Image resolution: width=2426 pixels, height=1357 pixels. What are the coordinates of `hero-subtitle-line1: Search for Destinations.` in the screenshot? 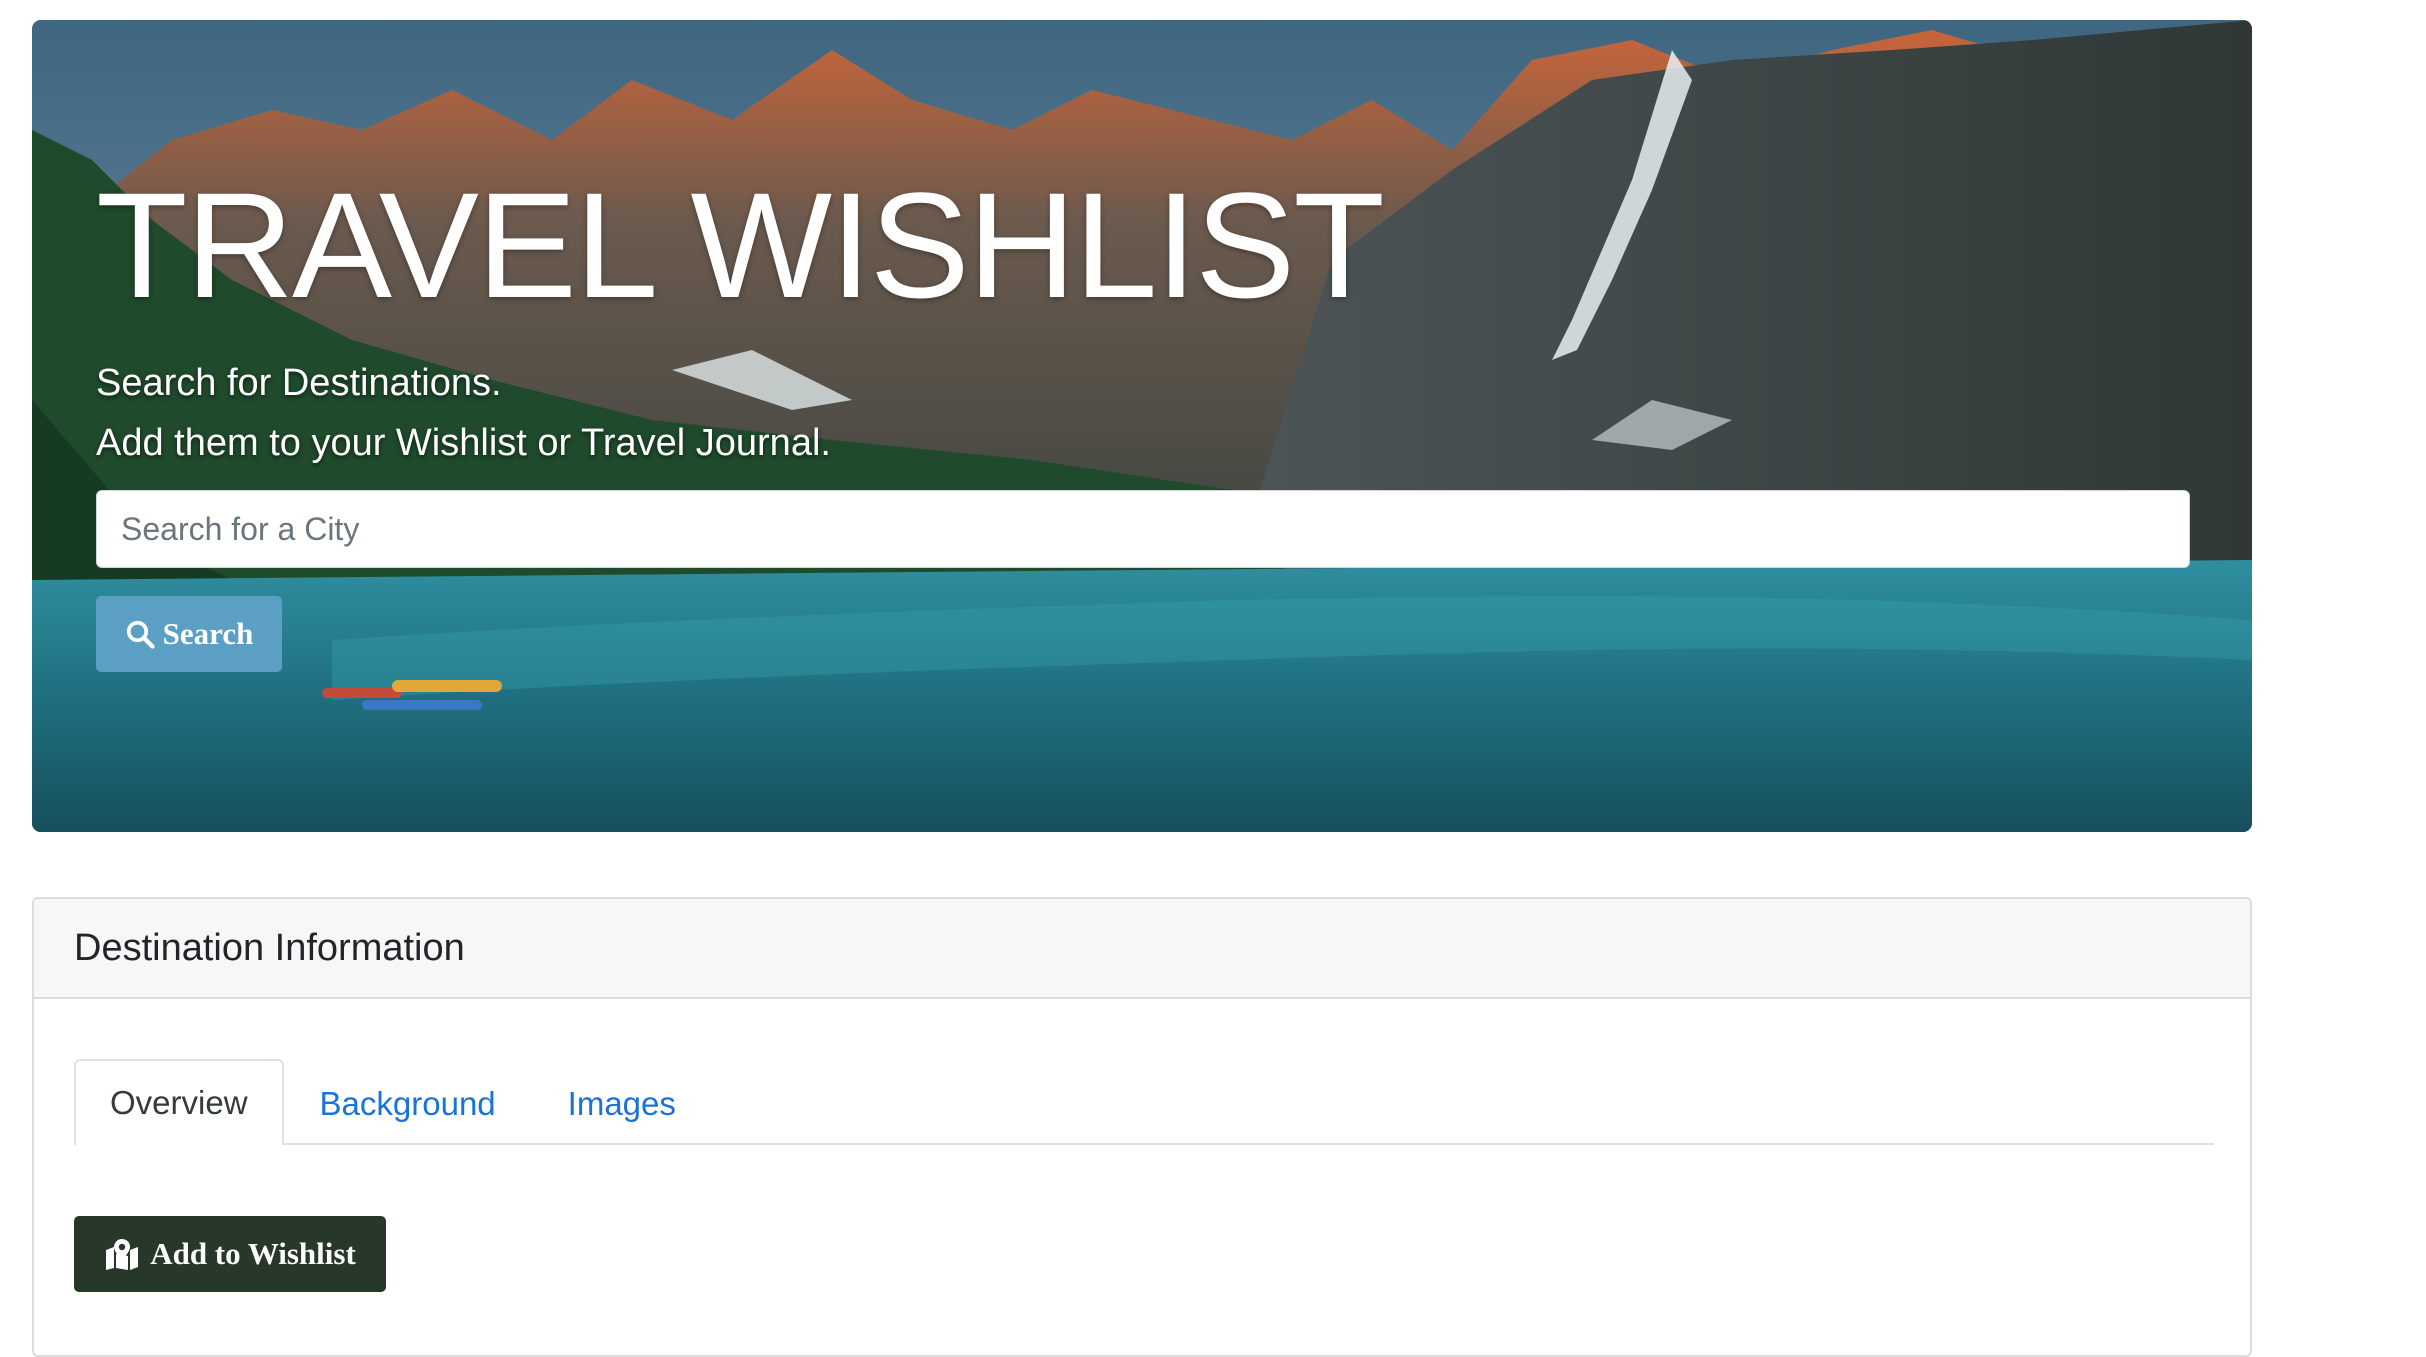 It's located at (299, 383).